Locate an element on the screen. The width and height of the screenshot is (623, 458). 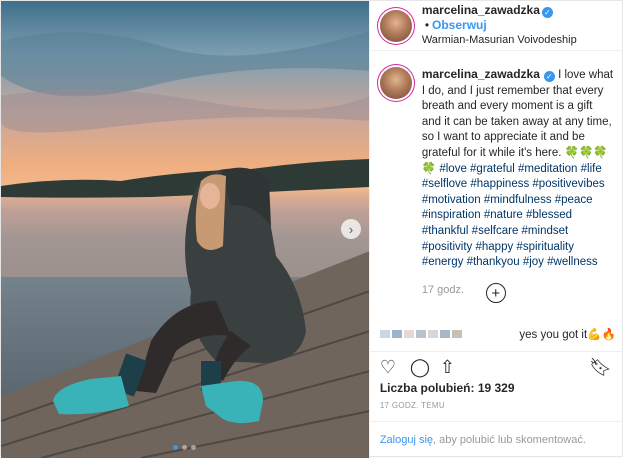
chevron-right-icon: › is located at coordinates (351, 229).